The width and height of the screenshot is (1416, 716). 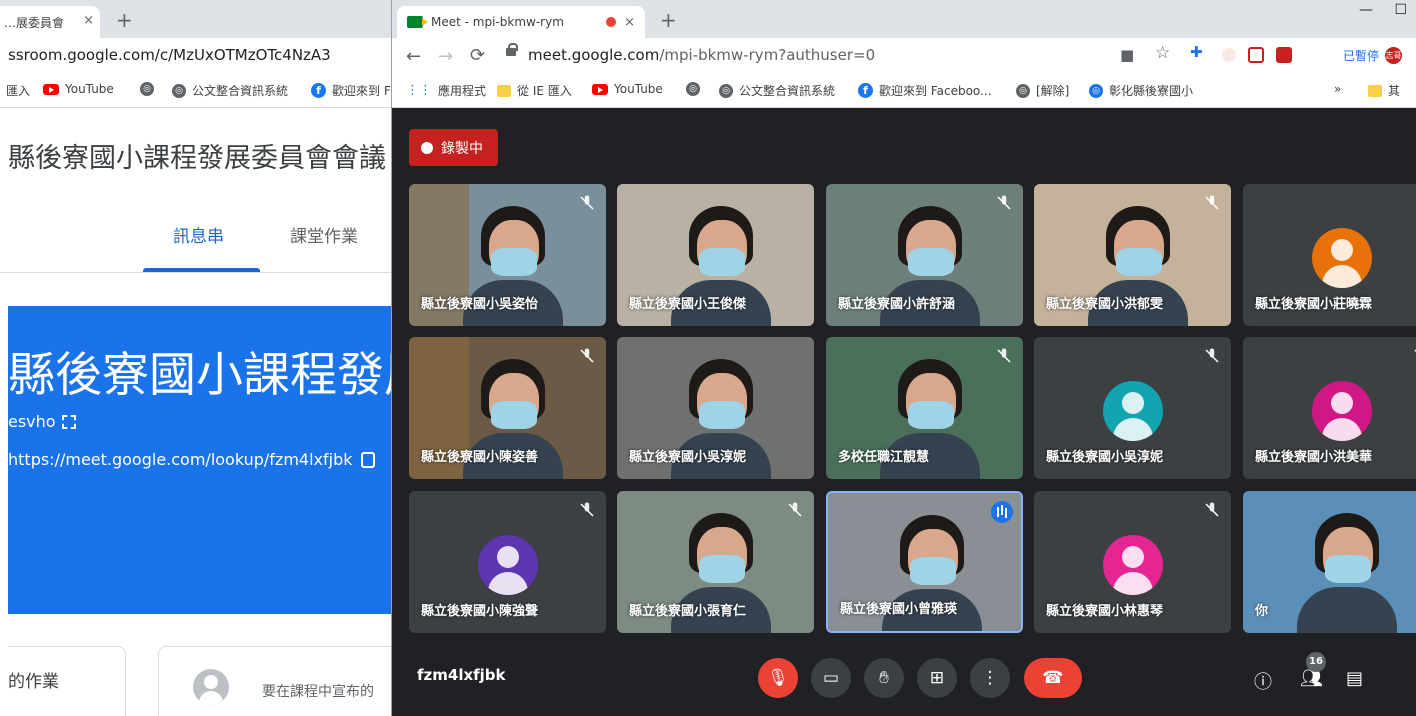 What do you see at coordinates (427, 147) in the screenshot?
I see `record-dot-icon` at bounding box center [427, 147].